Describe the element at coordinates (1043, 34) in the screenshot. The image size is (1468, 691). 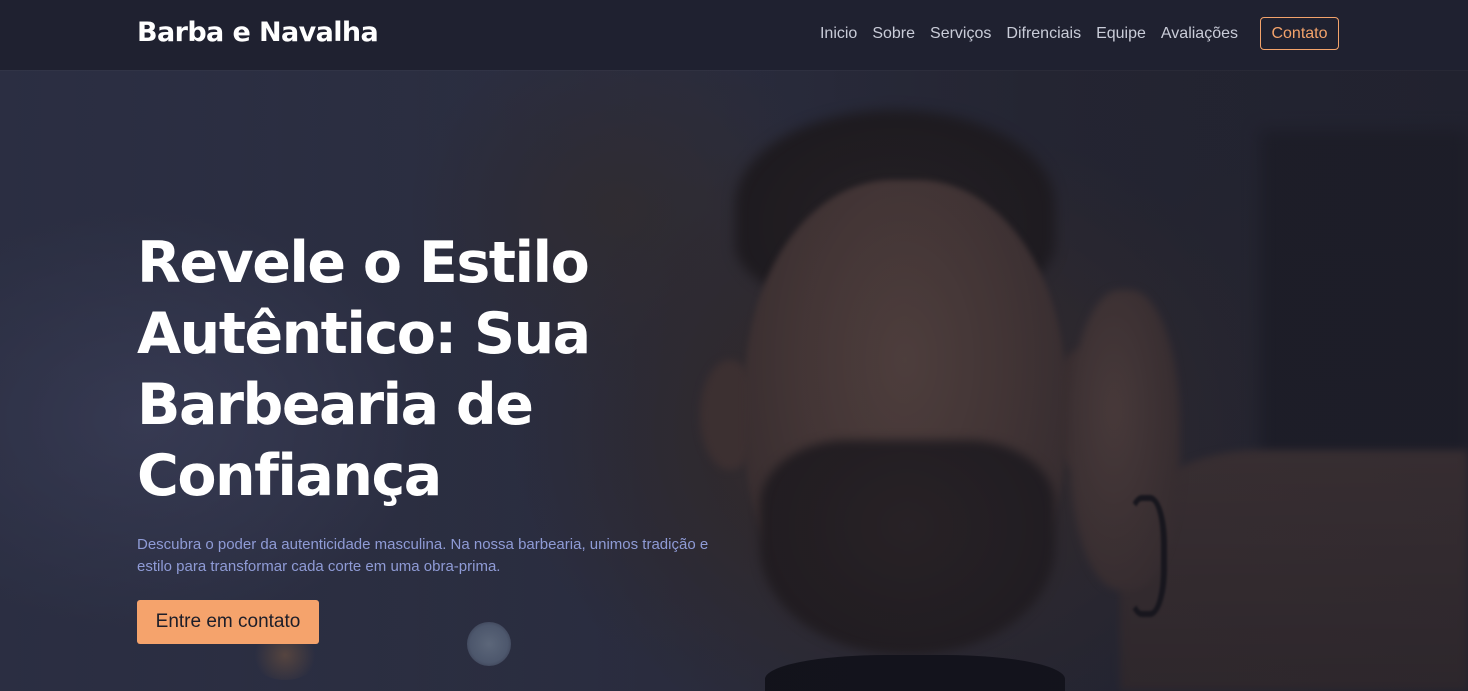
I see `nav-link-diferenciais: Difrenciais` at that location.